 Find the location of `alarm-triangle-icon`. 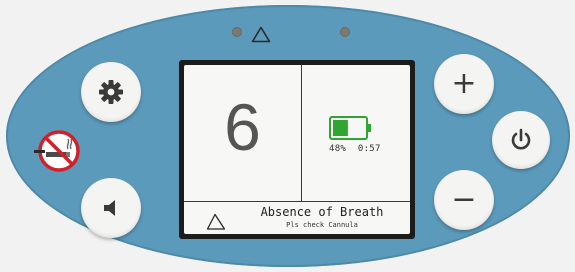

alarm-triangle-icon is located at coordinates (216, 224).